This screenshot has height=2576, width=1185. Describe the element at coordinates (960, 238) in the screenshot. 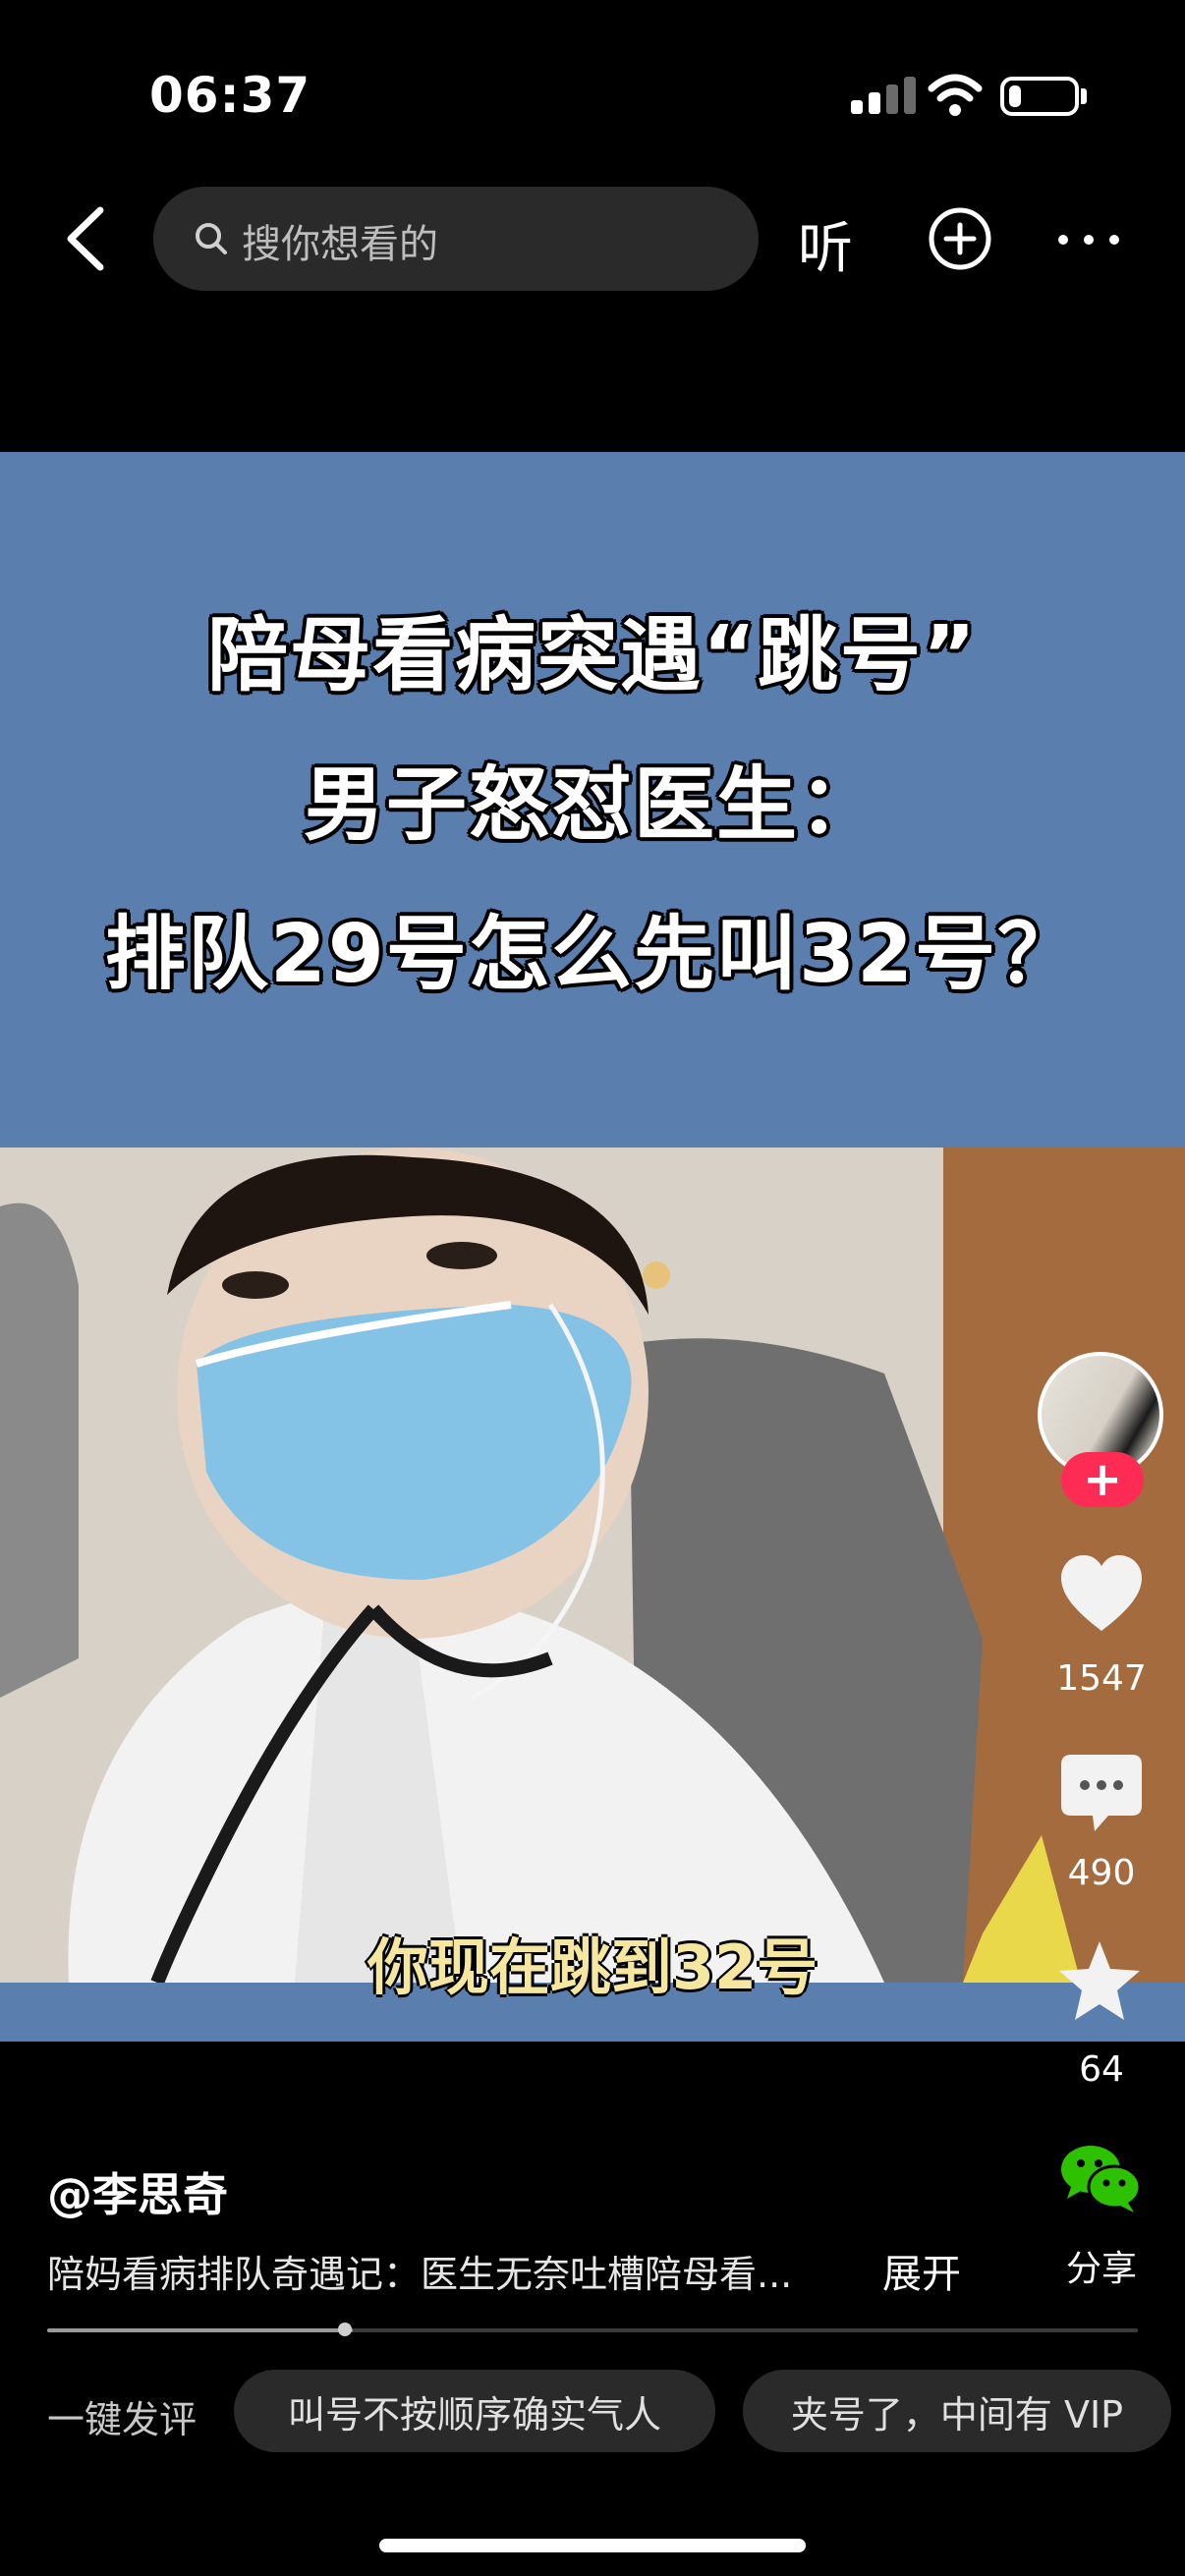

I see `plus-circle-icon` at that location.